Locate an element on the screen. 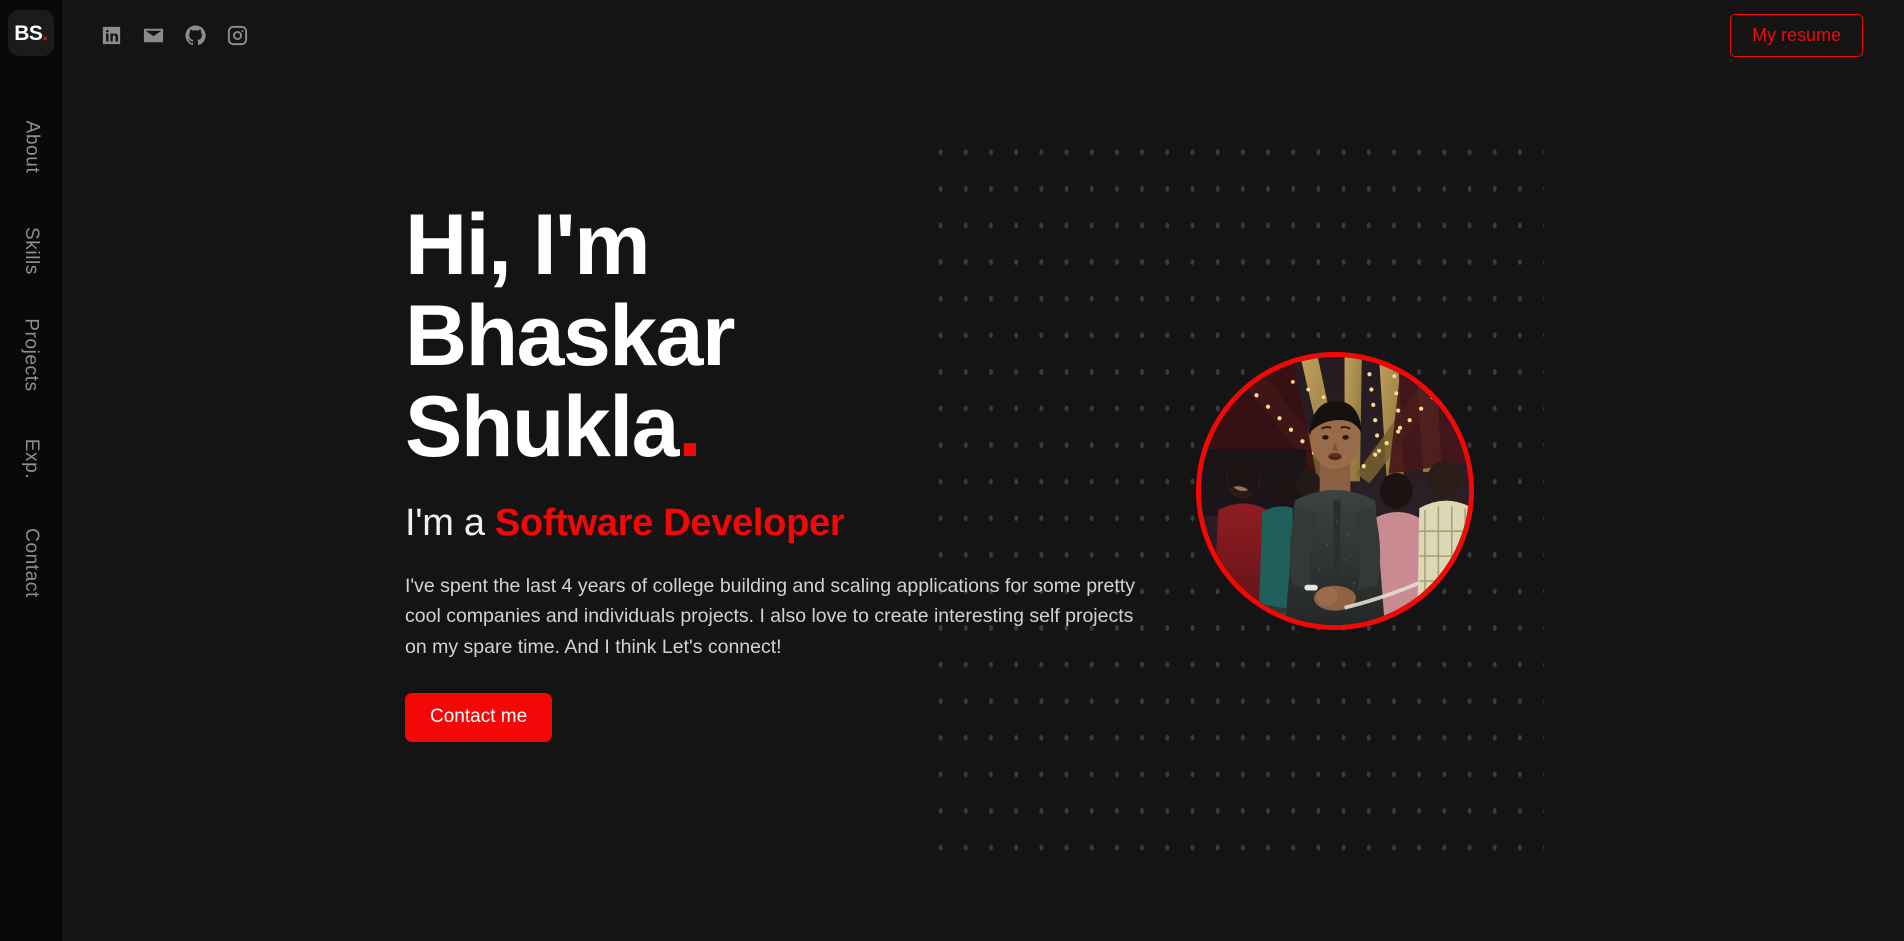  my-resume-button: My resume is located at coordinates (1796, 35).